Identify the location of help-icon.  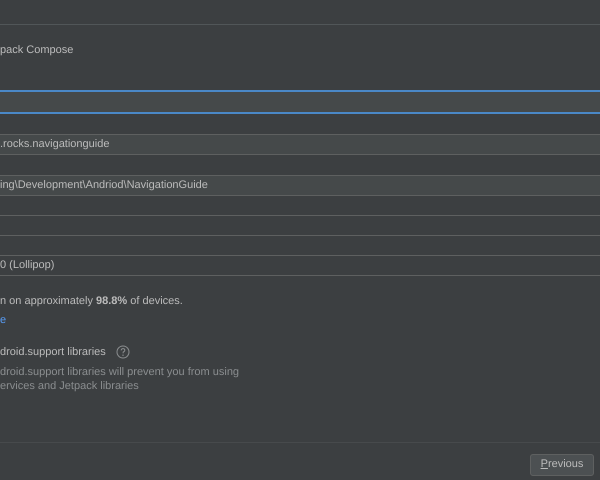
(123, 352).